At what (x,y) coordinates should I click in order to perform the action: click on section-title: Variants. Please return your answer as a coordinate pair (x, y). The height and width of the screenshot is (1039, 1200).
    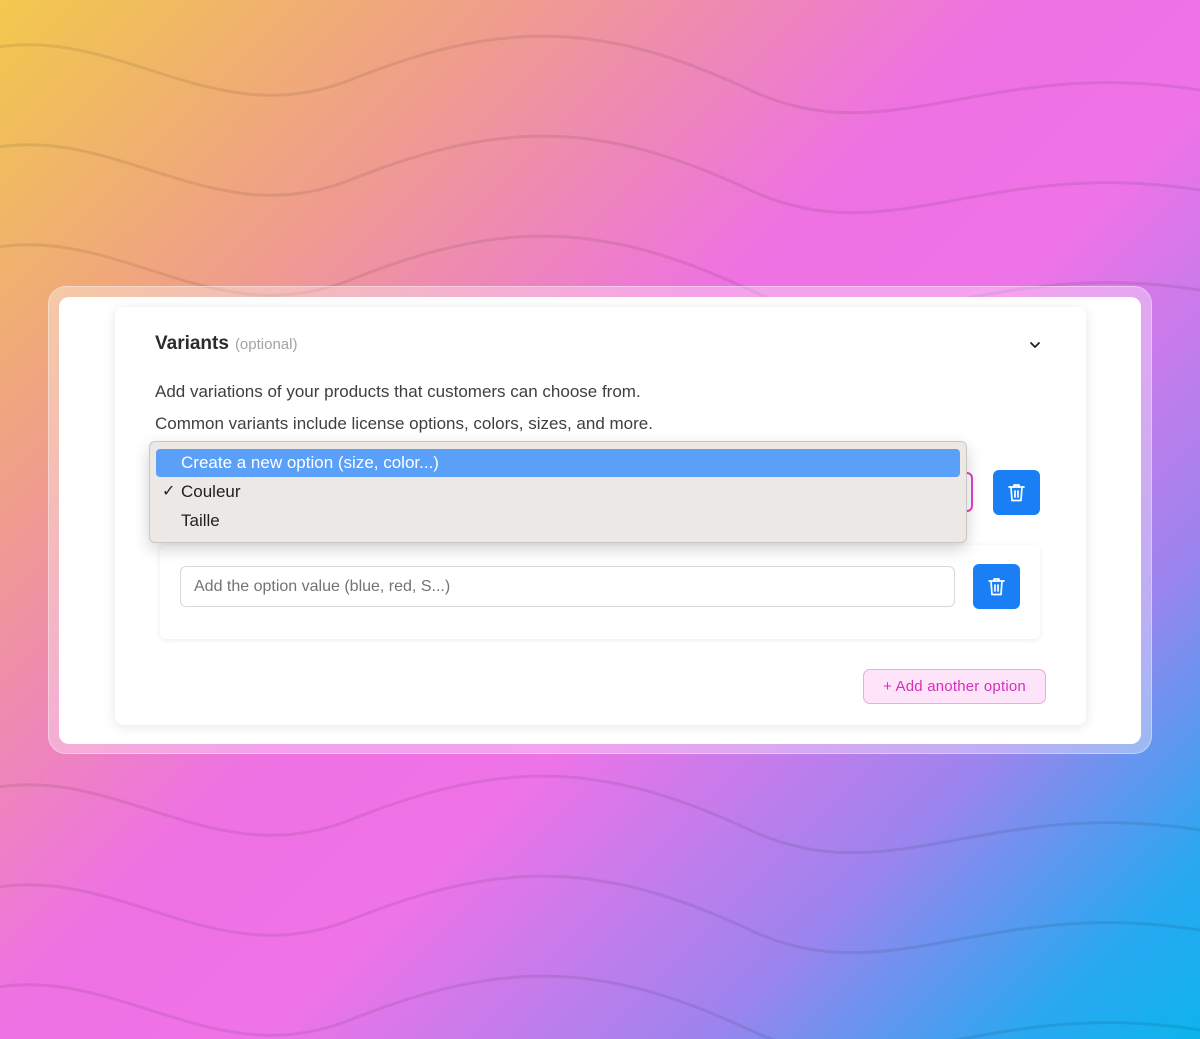
    Looking at the image, I should click on (192, 343).